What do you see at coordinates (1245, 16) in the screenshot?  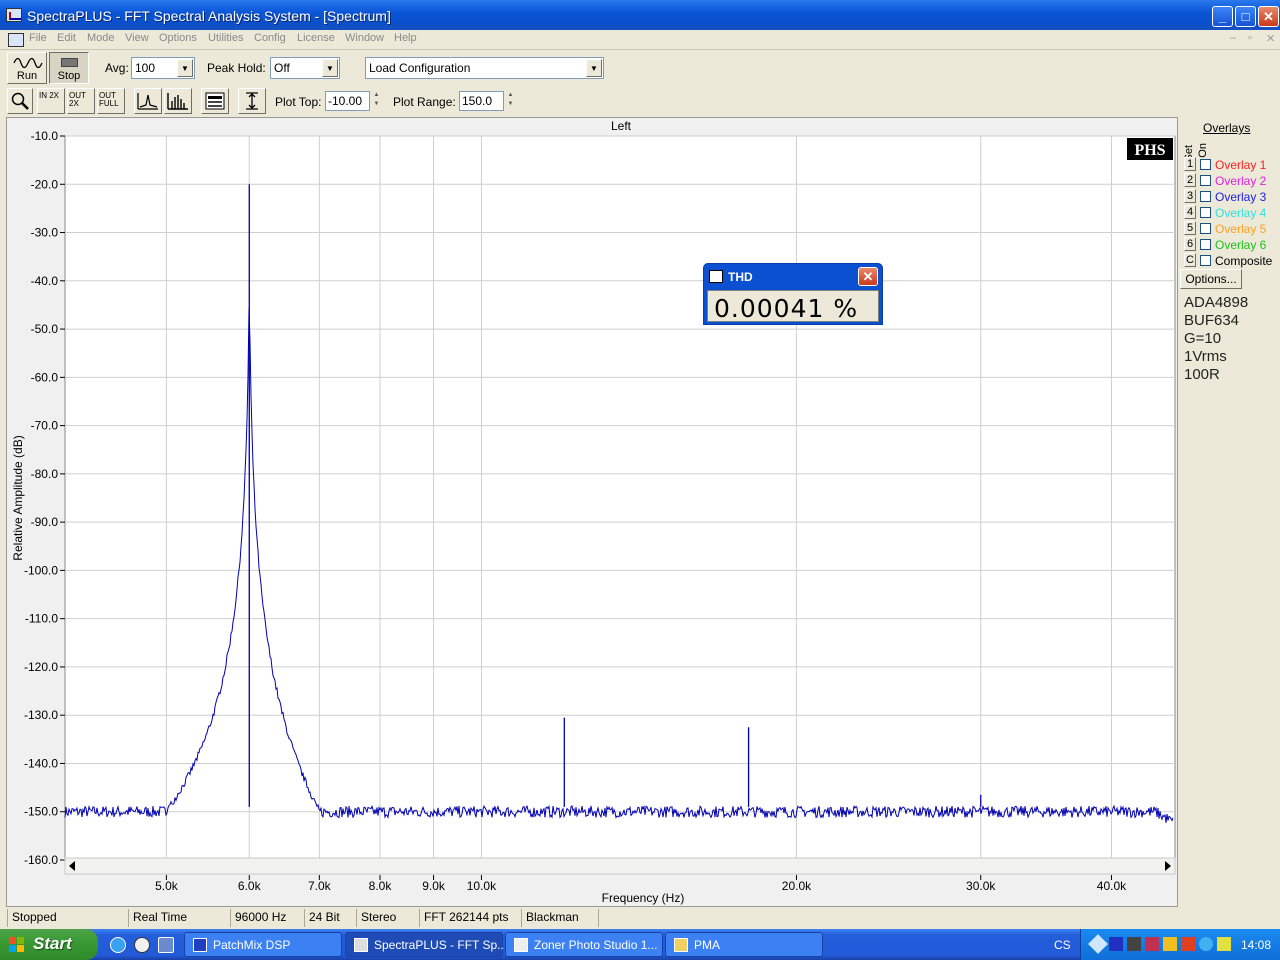 I see `maximize-button: □` at bounding box center [1245, 16].